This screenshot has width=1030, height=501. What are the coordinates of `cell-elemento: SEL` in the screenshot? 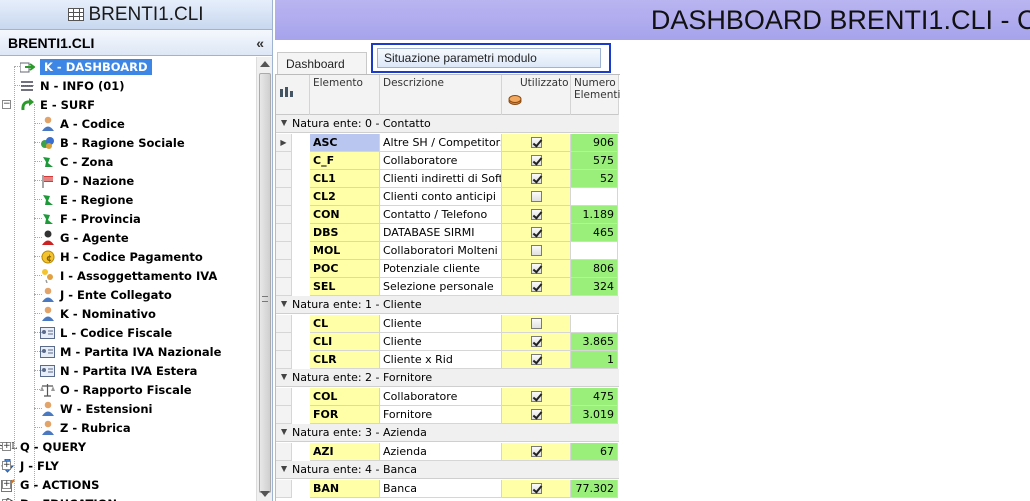 It's located at (345, 287).